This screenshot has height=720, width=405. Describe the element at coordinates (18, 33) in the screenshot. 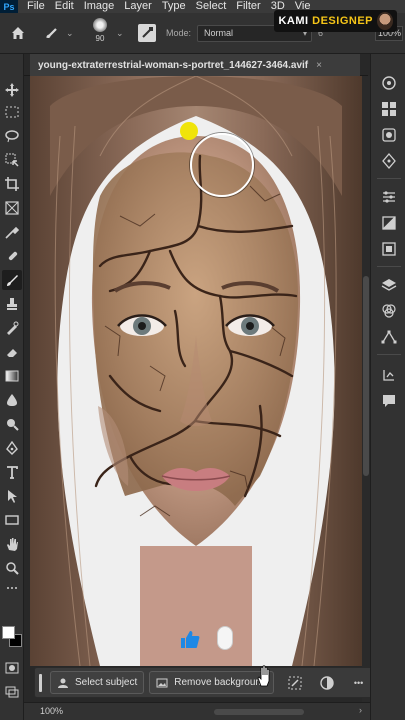

I see `home-icon` at that location.